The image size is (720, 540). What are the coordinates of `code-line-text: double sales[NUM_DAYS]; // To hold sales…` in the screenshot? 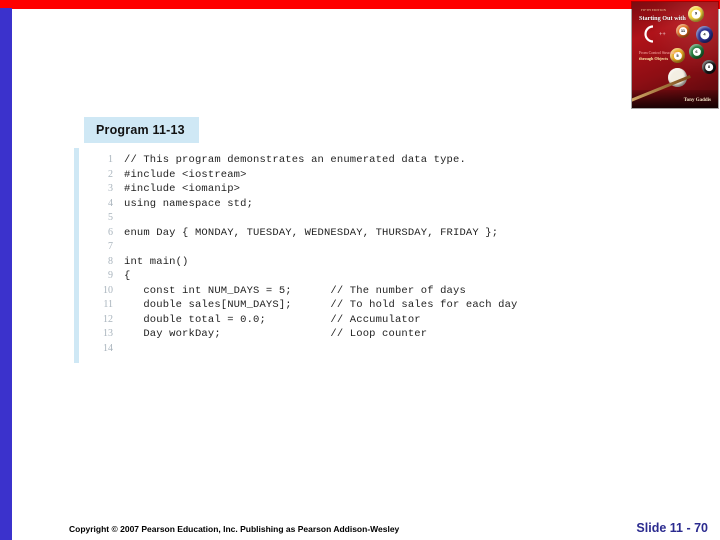 It's located at (321, 305).